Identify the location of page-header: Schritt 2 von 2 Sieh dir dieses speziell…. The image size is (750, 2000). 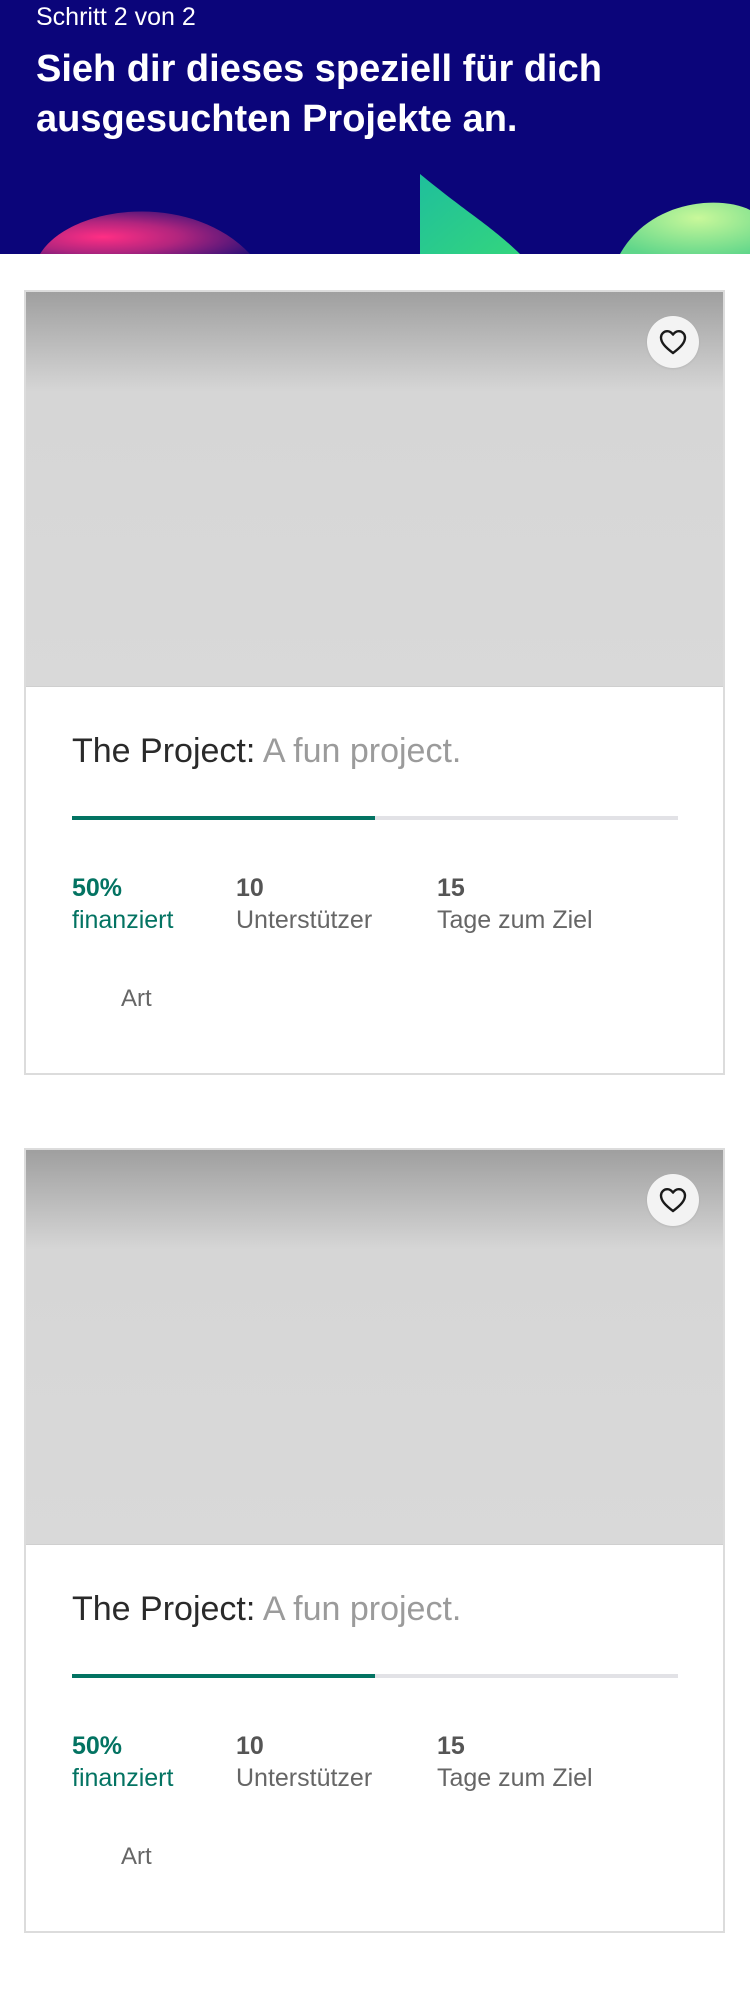
(375, 127).